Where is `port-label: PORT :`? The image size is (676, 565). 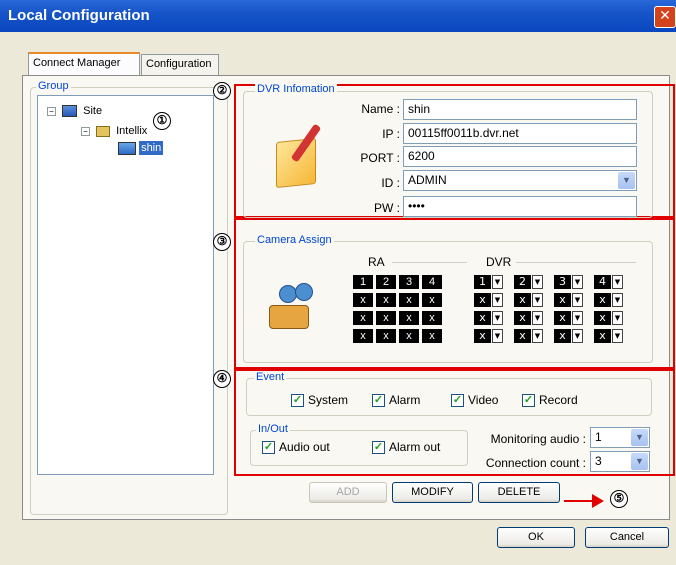 port-label: PORT : is located at coordinates (380, 158).